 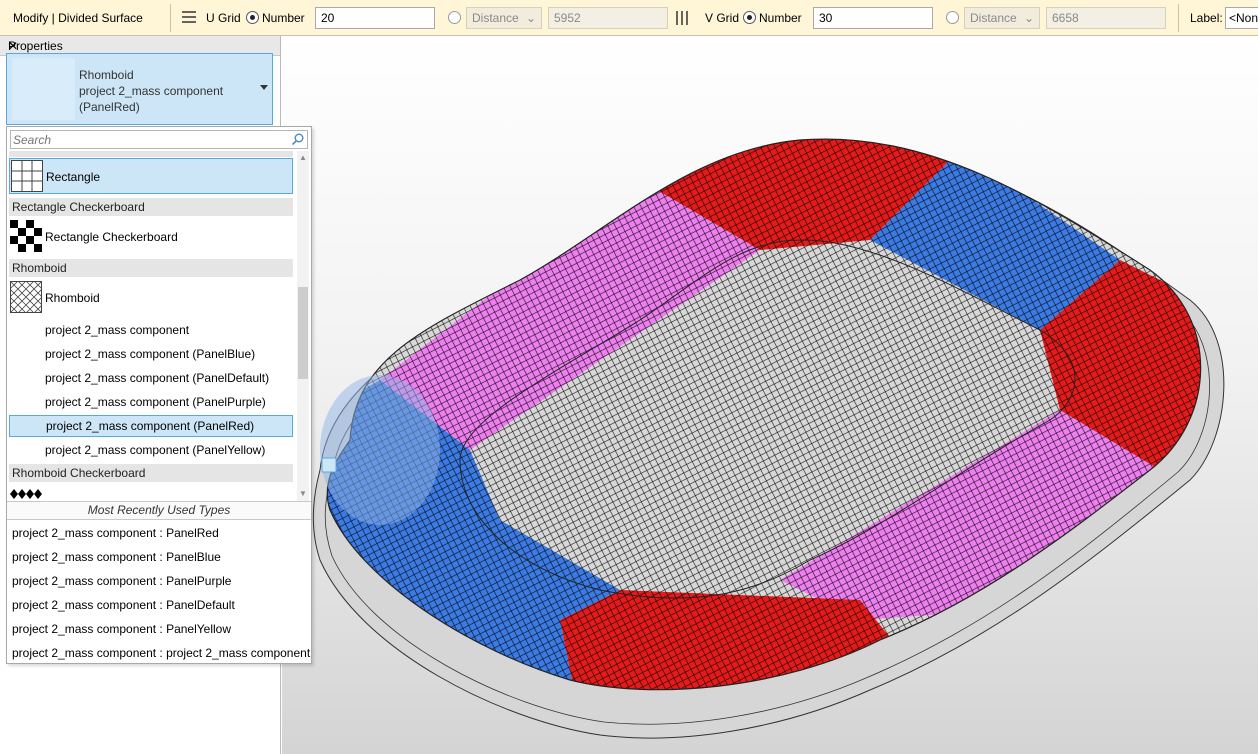 I want to click on list-item-rectangle: Rectangle, so click(x=151, y=176).